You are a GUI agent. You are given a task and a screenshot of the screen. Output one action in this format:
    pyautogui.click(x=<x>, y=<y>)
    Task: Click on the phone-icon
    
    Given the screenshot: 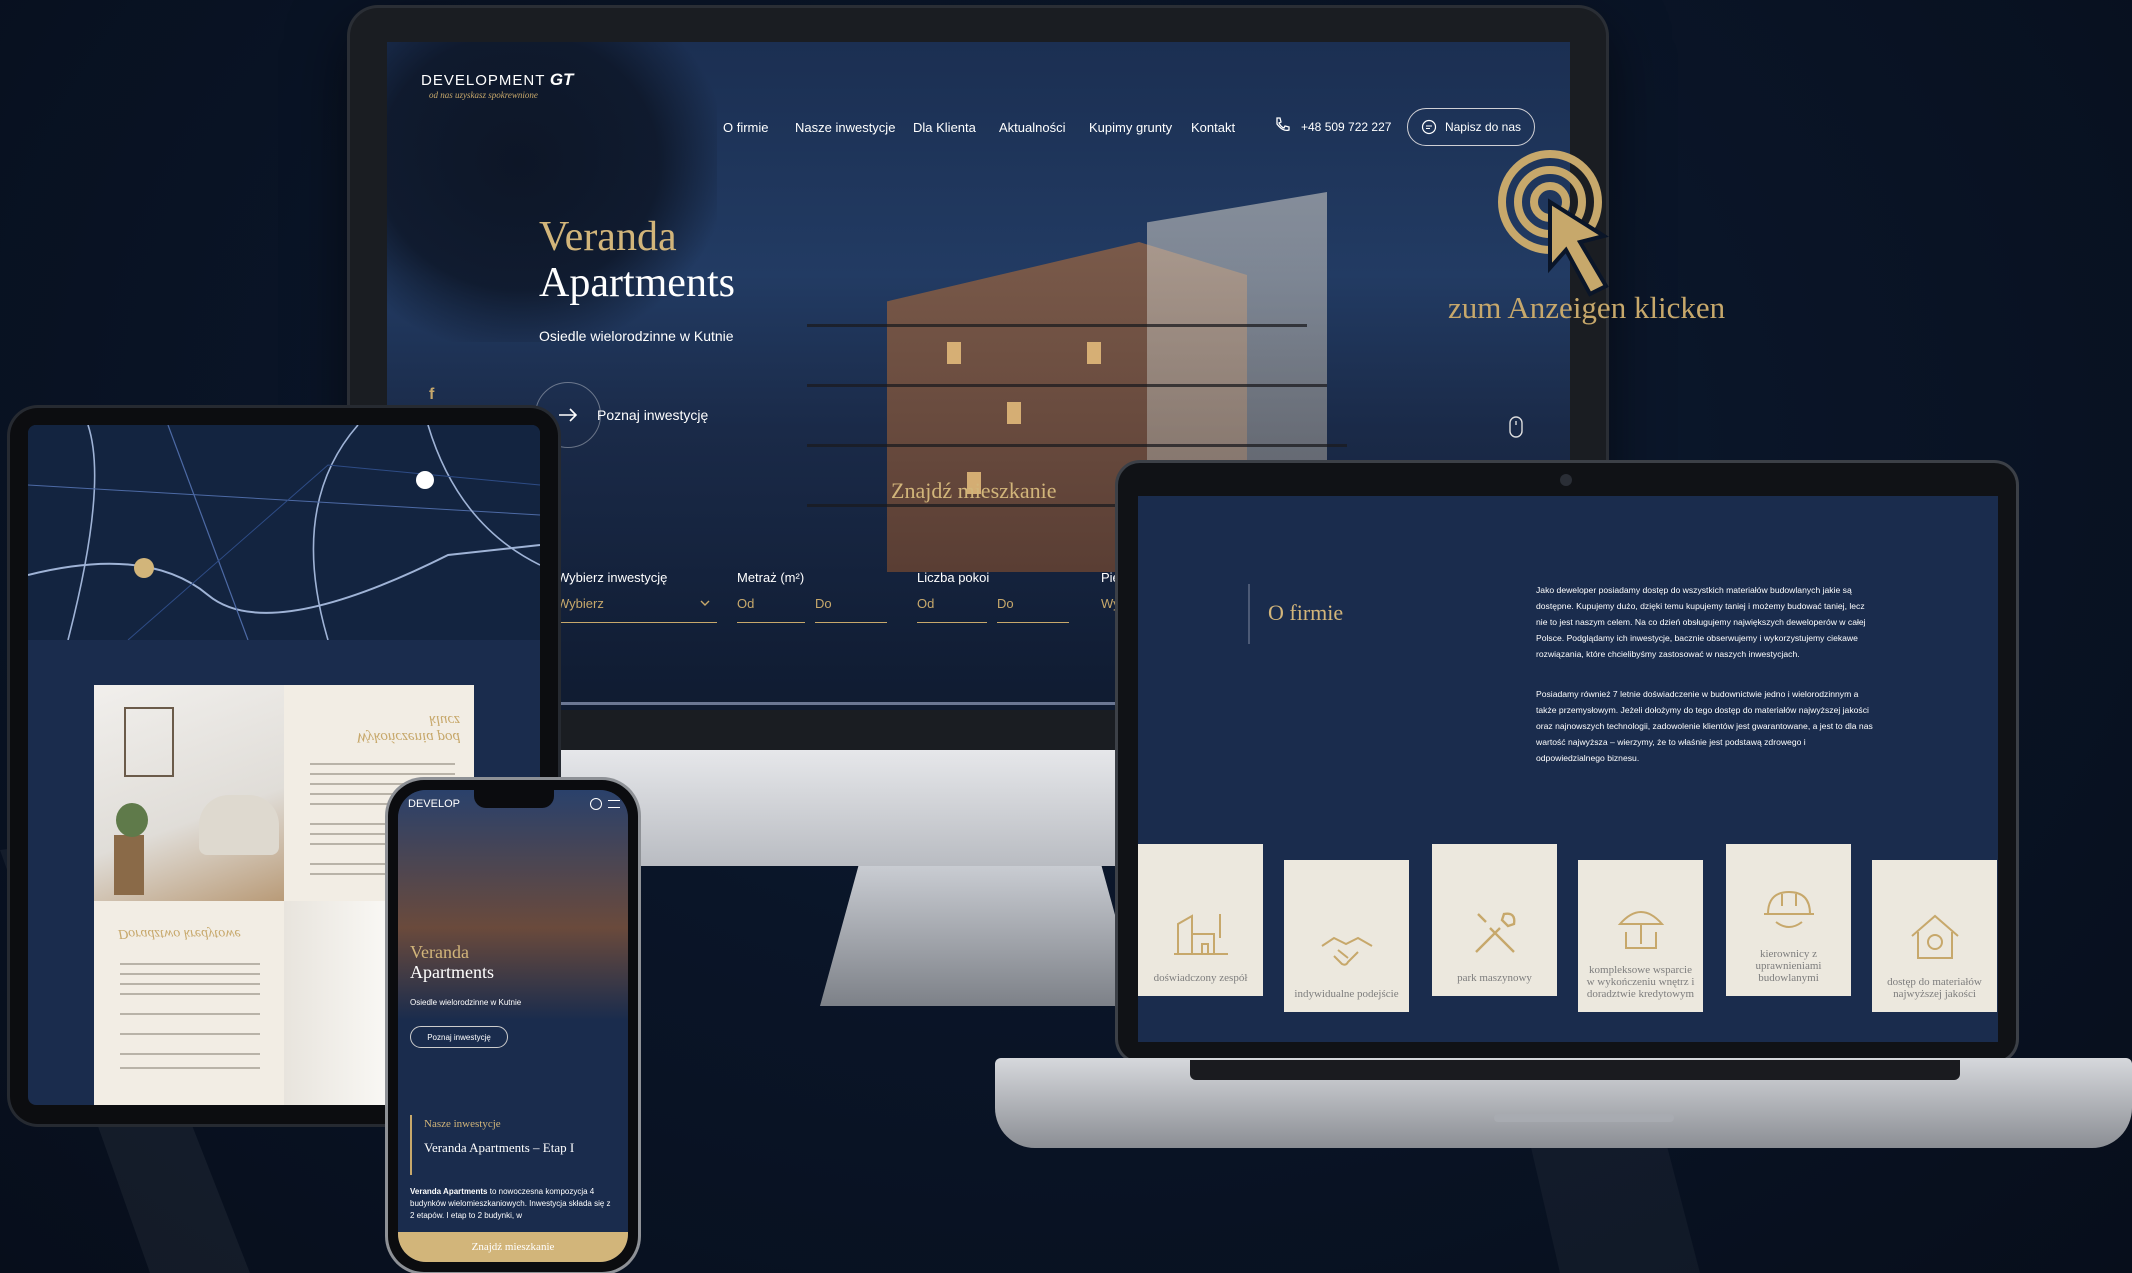 What is the action you would take?
    pyautogui.click(x=1283, y=124)
    